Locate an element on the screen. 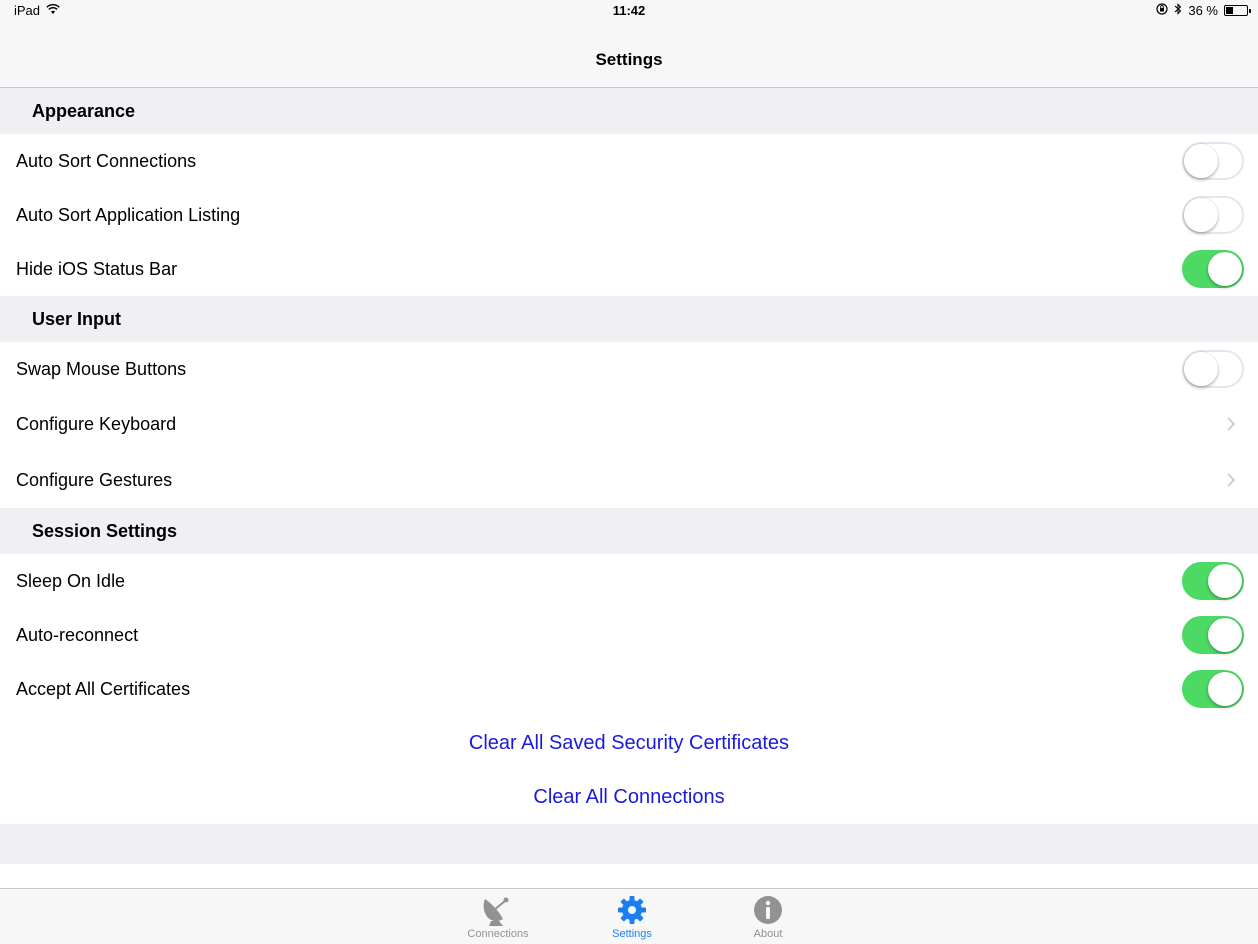  setting-row-auto-reconnect: Auto-reconnect is located at coordinates (629, 635).